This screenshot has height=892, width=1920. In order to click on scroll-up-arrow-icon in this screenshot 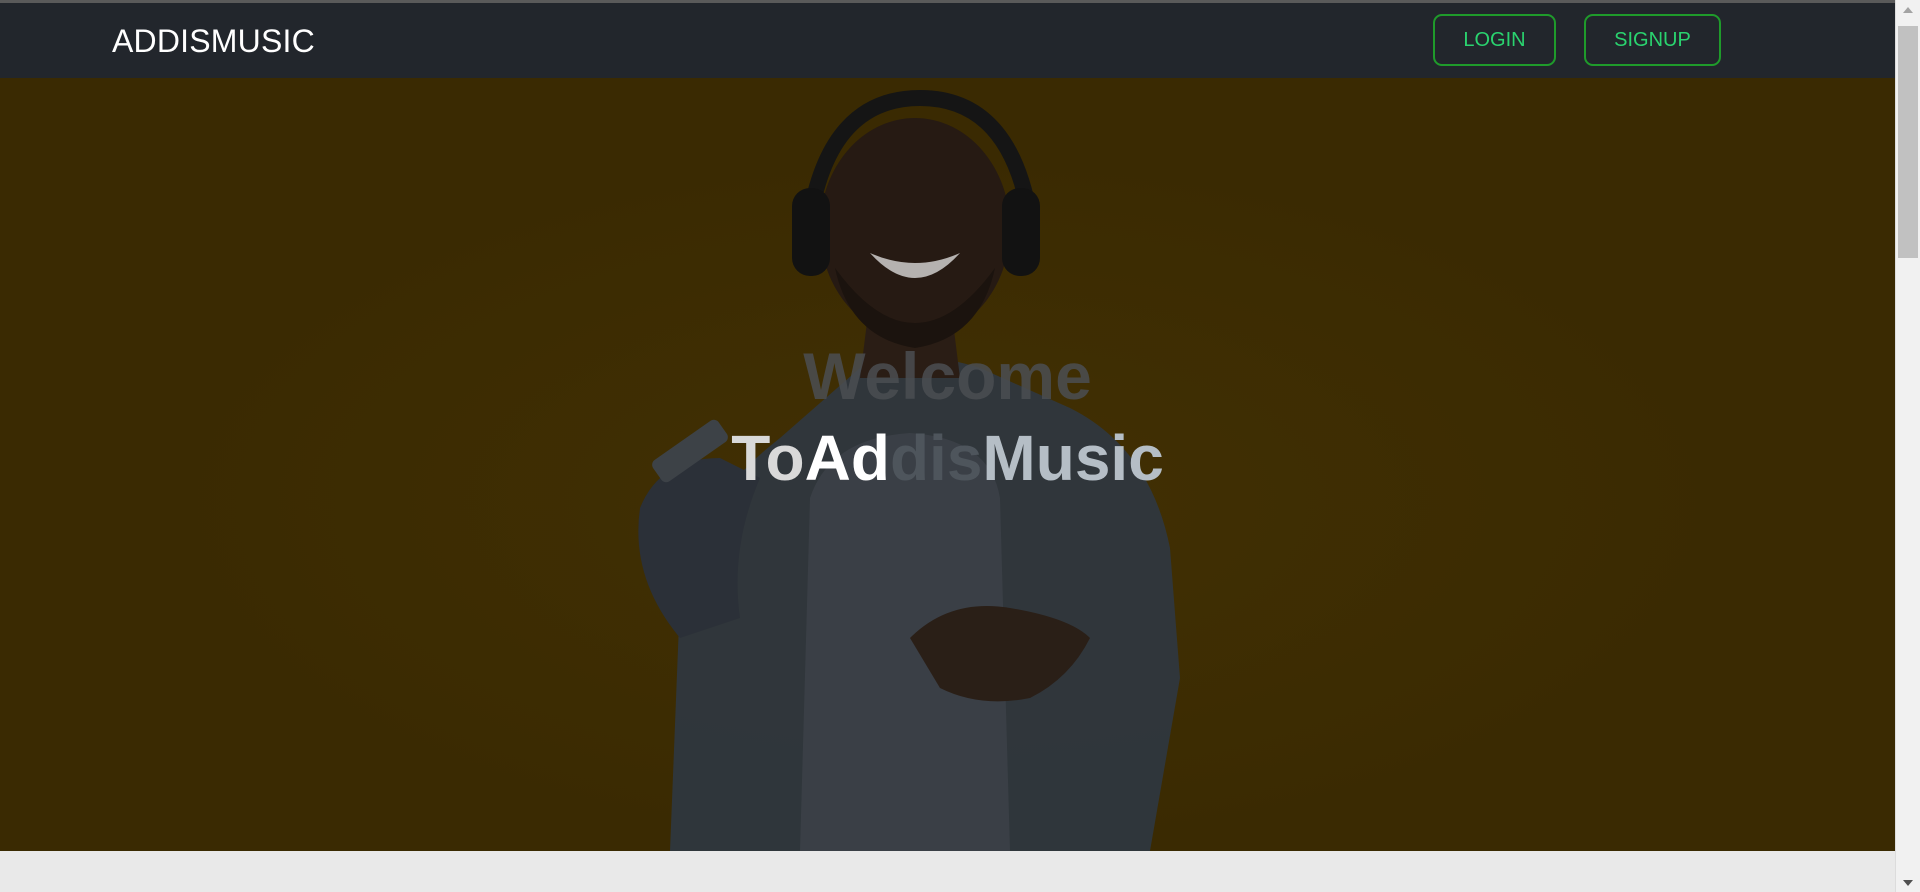, I will do `click(1908, 10)`.